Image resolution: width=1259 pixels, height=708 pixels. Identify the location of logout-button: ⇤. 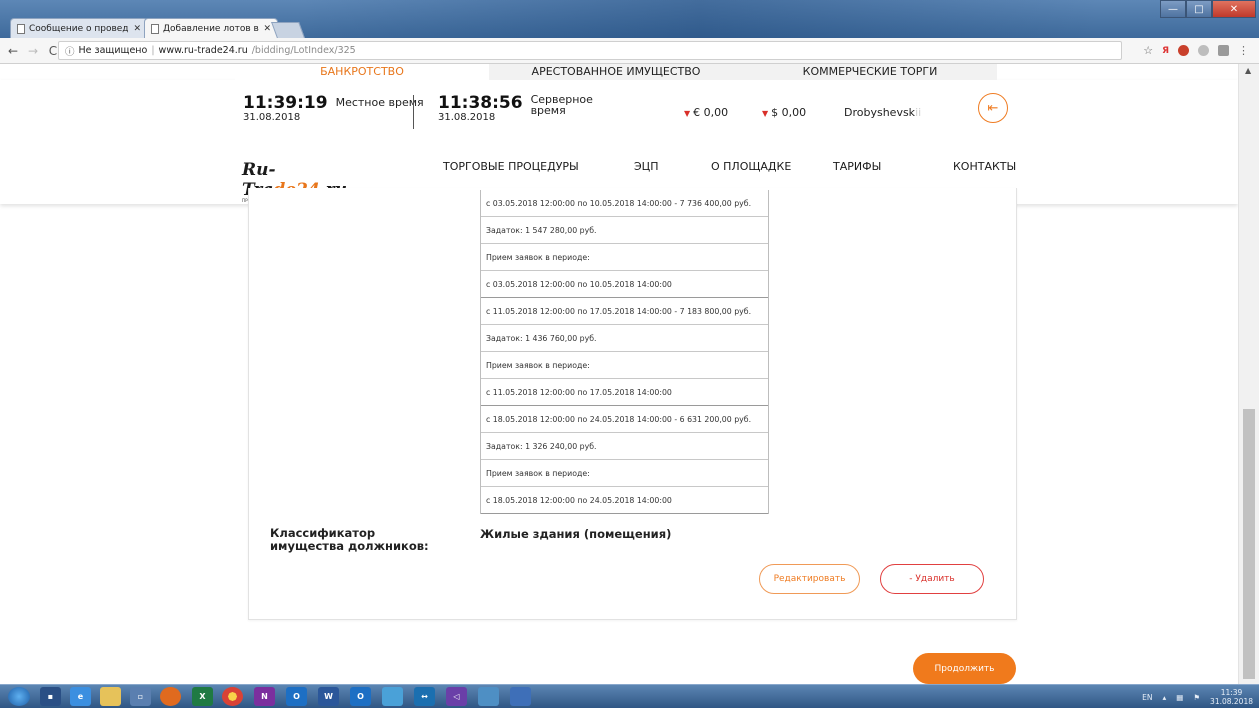
(993, 108).